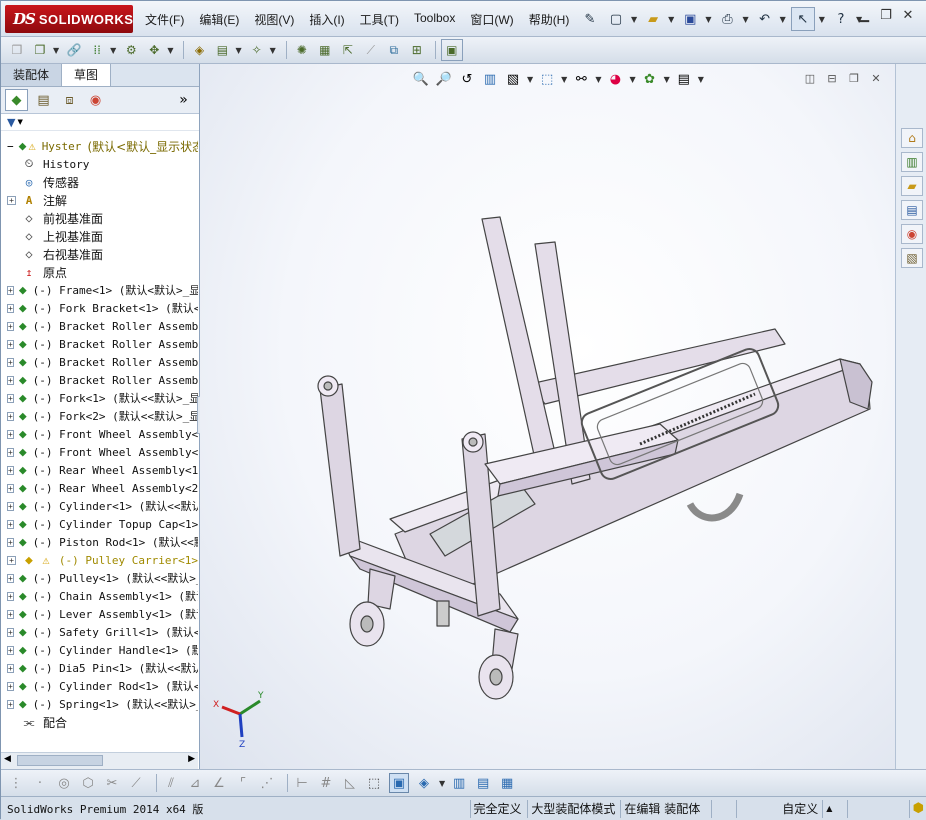 Image resolution: width=926 pixels, height=820 pixels. What do you see at coordinates (99, 560) in the screenshot?
I see `tree-component: + ◆ ⚠ (-) Pulley Carrier<1>` at bounding box center [99, 560].